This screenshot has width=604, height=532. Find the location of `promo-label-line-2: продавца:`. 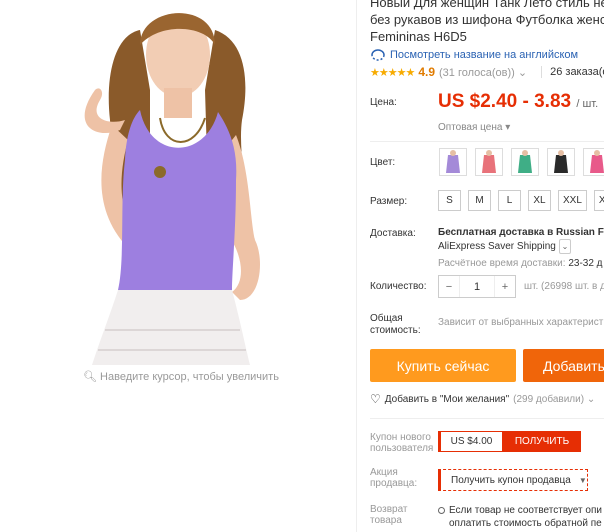

promo-label-line-2: продавца: is located at coordinates (394, 483).